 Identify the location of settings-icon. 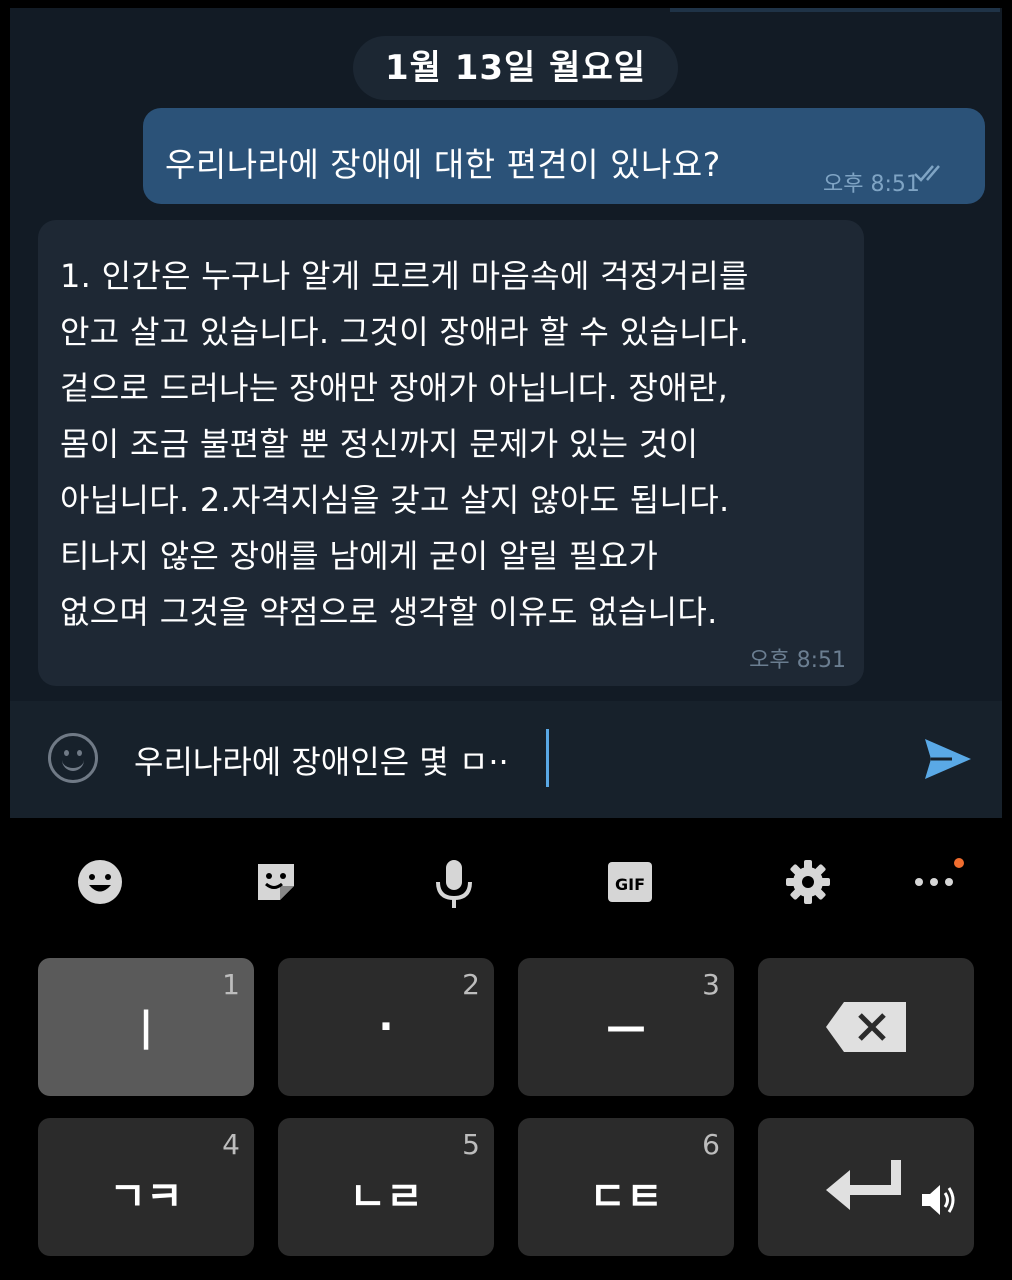
(808, 884).